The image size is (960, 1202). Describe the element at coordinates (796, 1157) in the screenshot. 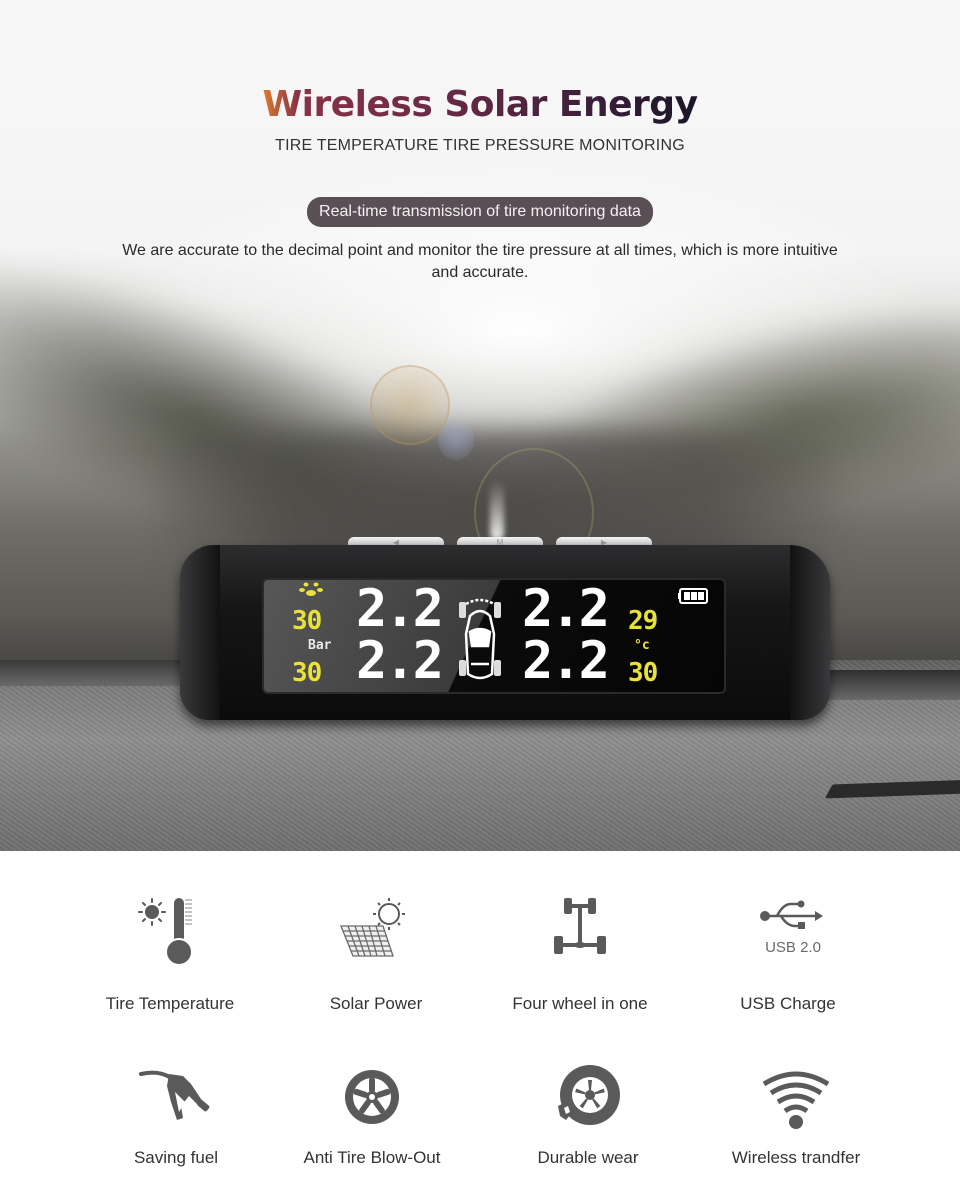

I see `feature-label: Wireless trandfer` at that location.